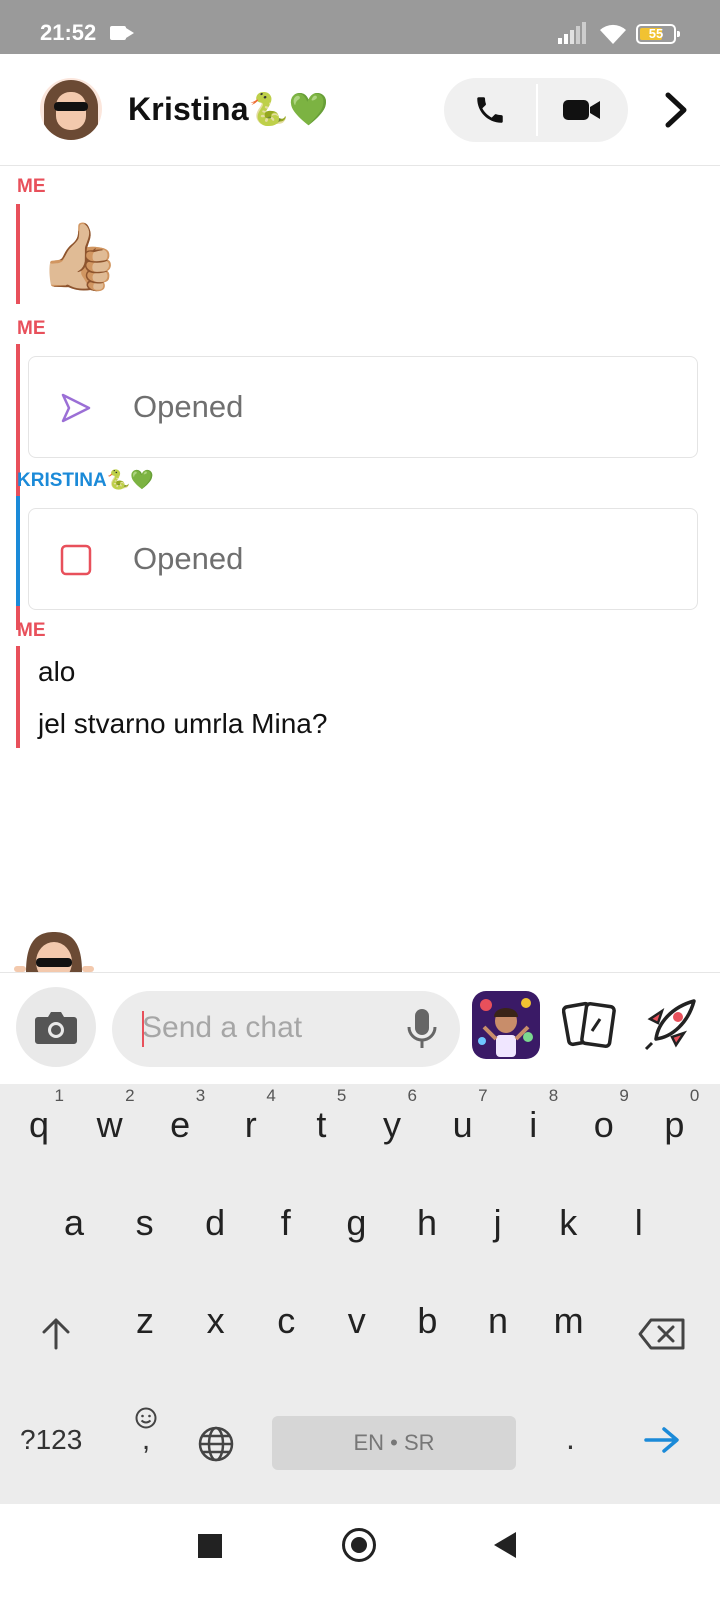  Describe the element at coordinates (71, 109) in the screenshot. I see `contact-avatar` at that location.